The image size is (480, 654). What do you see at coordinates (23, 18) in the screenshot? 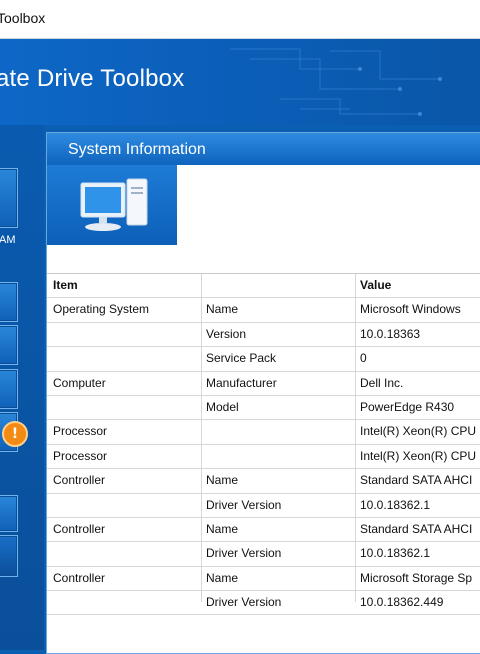
I see `window-title: Toolbox` at bounding box center [23, 18].